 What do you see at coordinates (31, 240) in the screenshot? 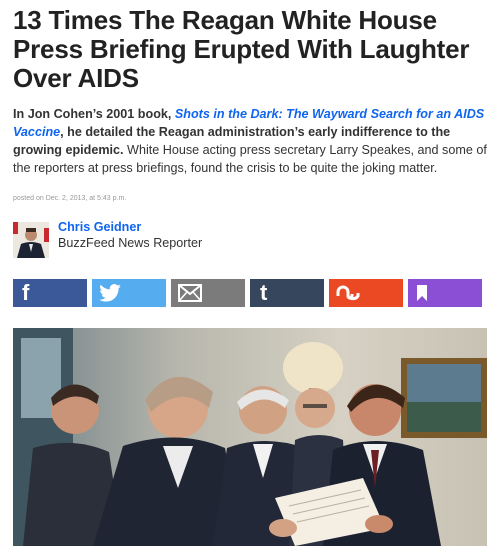
I see `author-avatar` at bounding box center [31, 240].